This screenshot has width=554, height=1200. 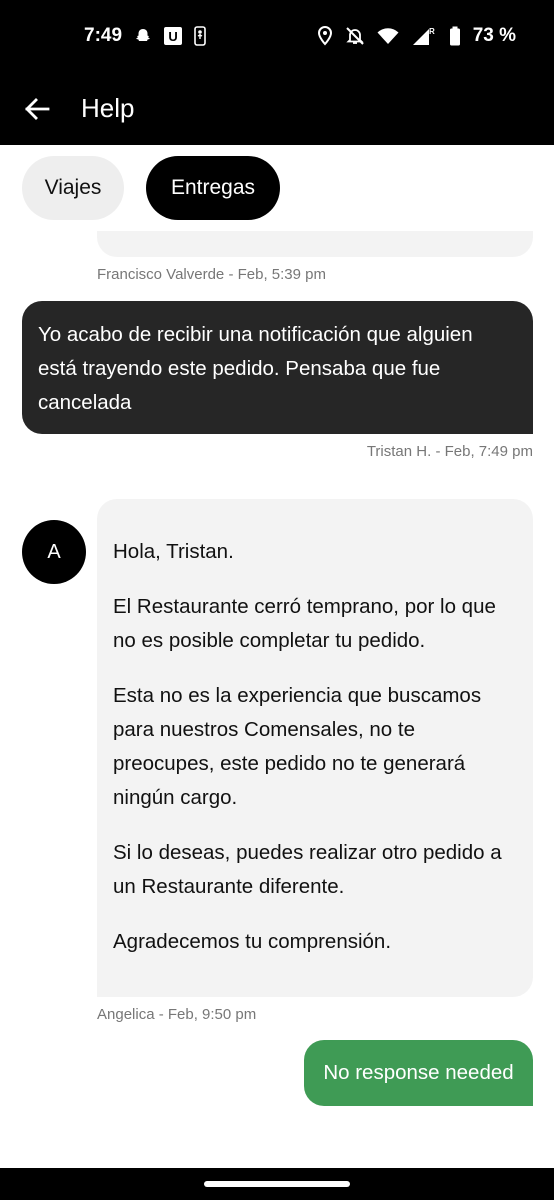 I want to click on no-response-needed-button: No response needed, so click(x=418, y=1073).